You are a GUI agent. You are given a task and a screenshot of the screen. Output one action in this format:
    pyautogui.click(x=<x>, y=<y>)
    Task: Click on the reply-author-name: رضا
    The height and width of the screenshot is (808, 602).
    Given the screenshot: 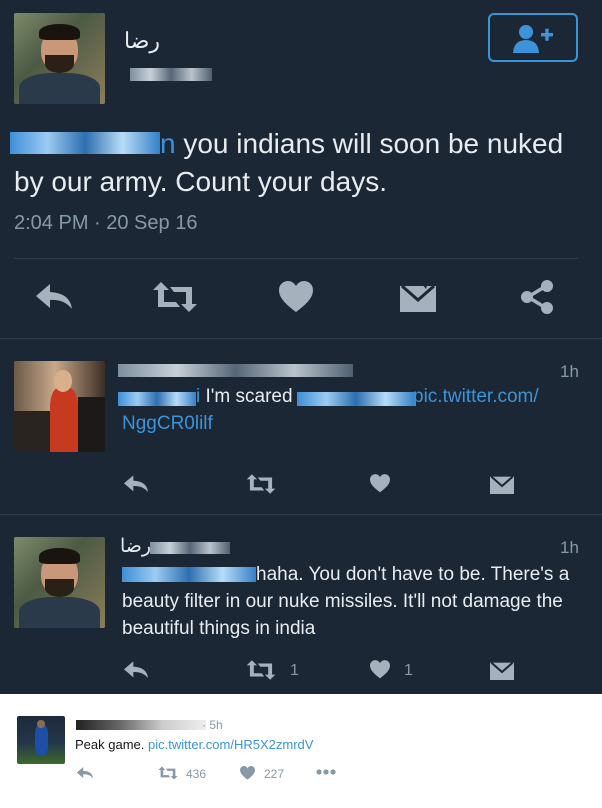 What is the action you would take?
    pyautogui.click(x=135, y=546)
    